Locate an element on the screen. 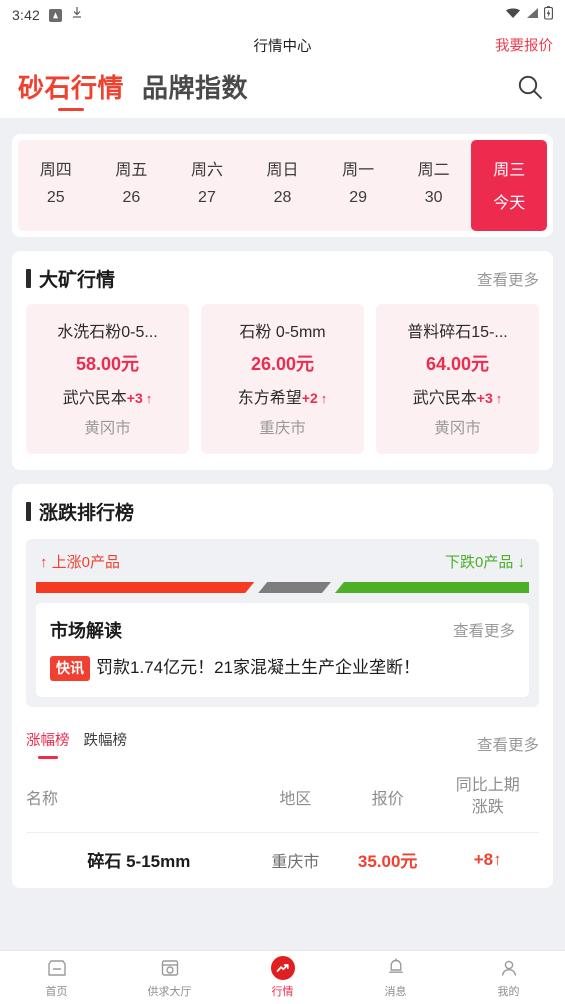  rank-distribution-bar is located at coordinates (282, 587).